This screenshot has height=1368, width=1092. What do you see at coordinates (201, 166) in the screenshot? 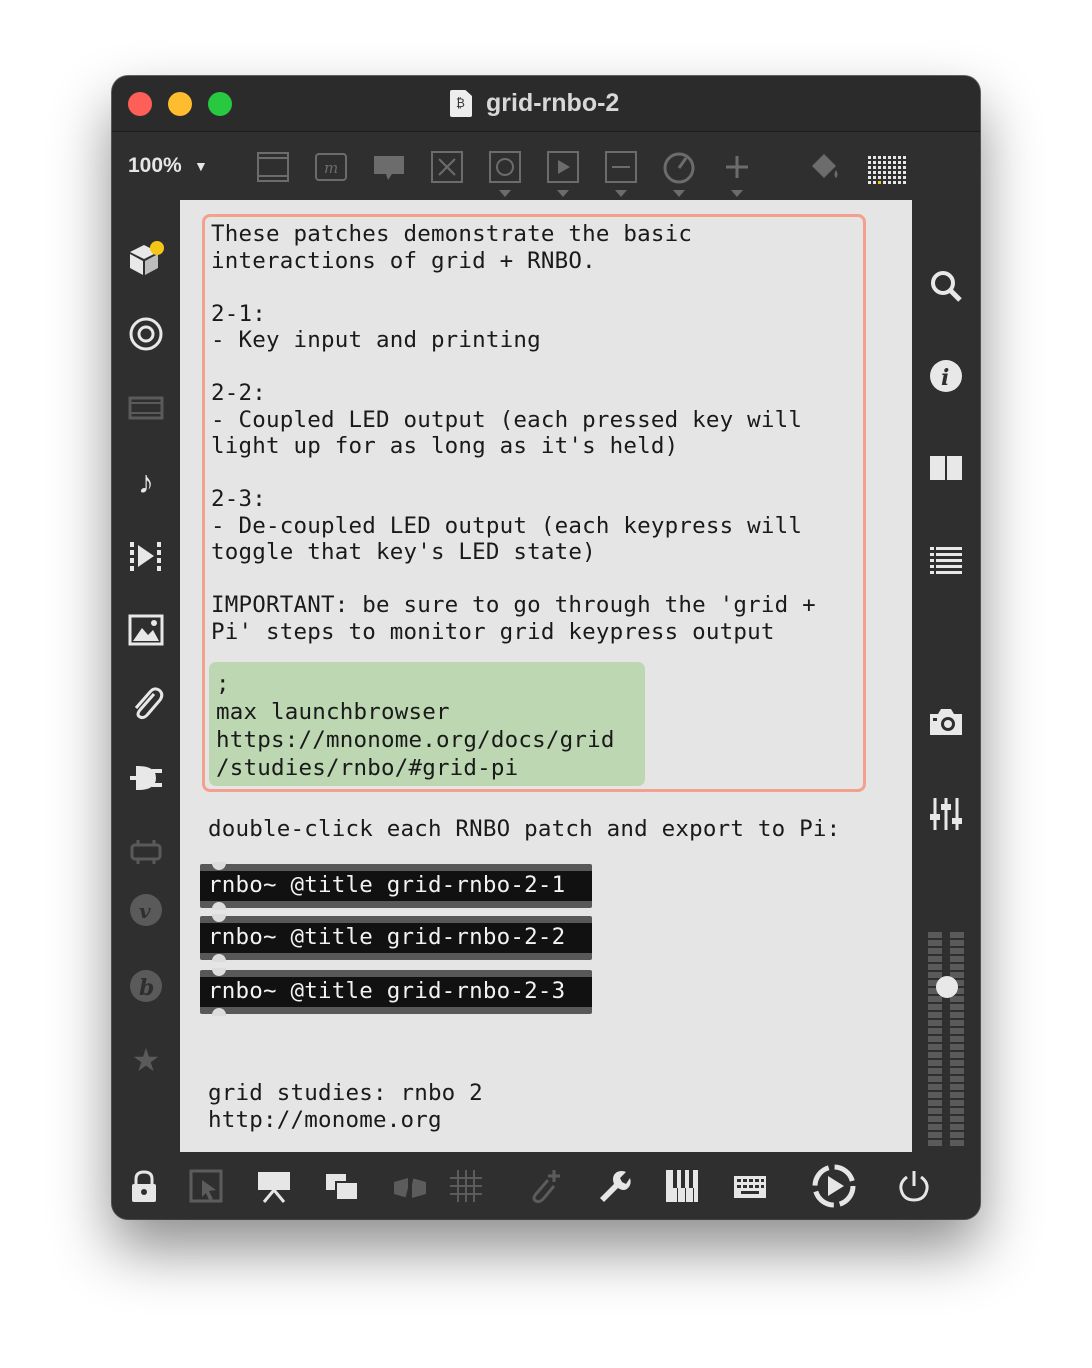
I see `zoom-dropdown-icon: ▼` at bounding box center [201, 166].